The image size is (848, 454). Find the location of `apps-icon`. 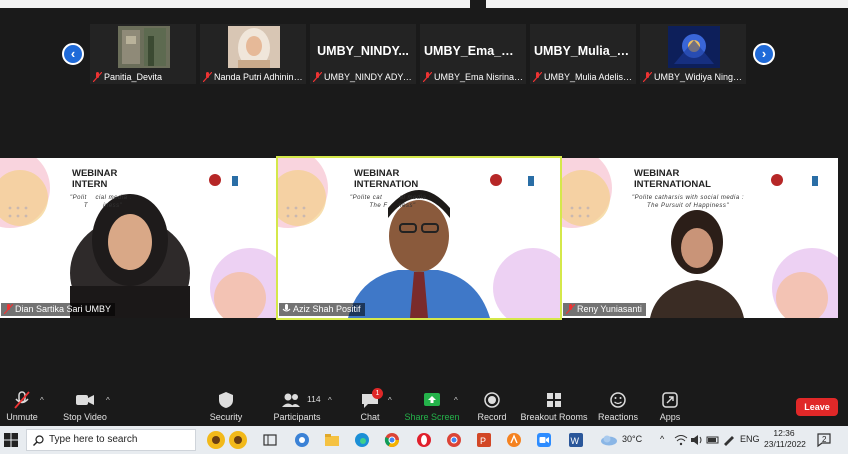

apps-icon is located at coordinates (670, 400).